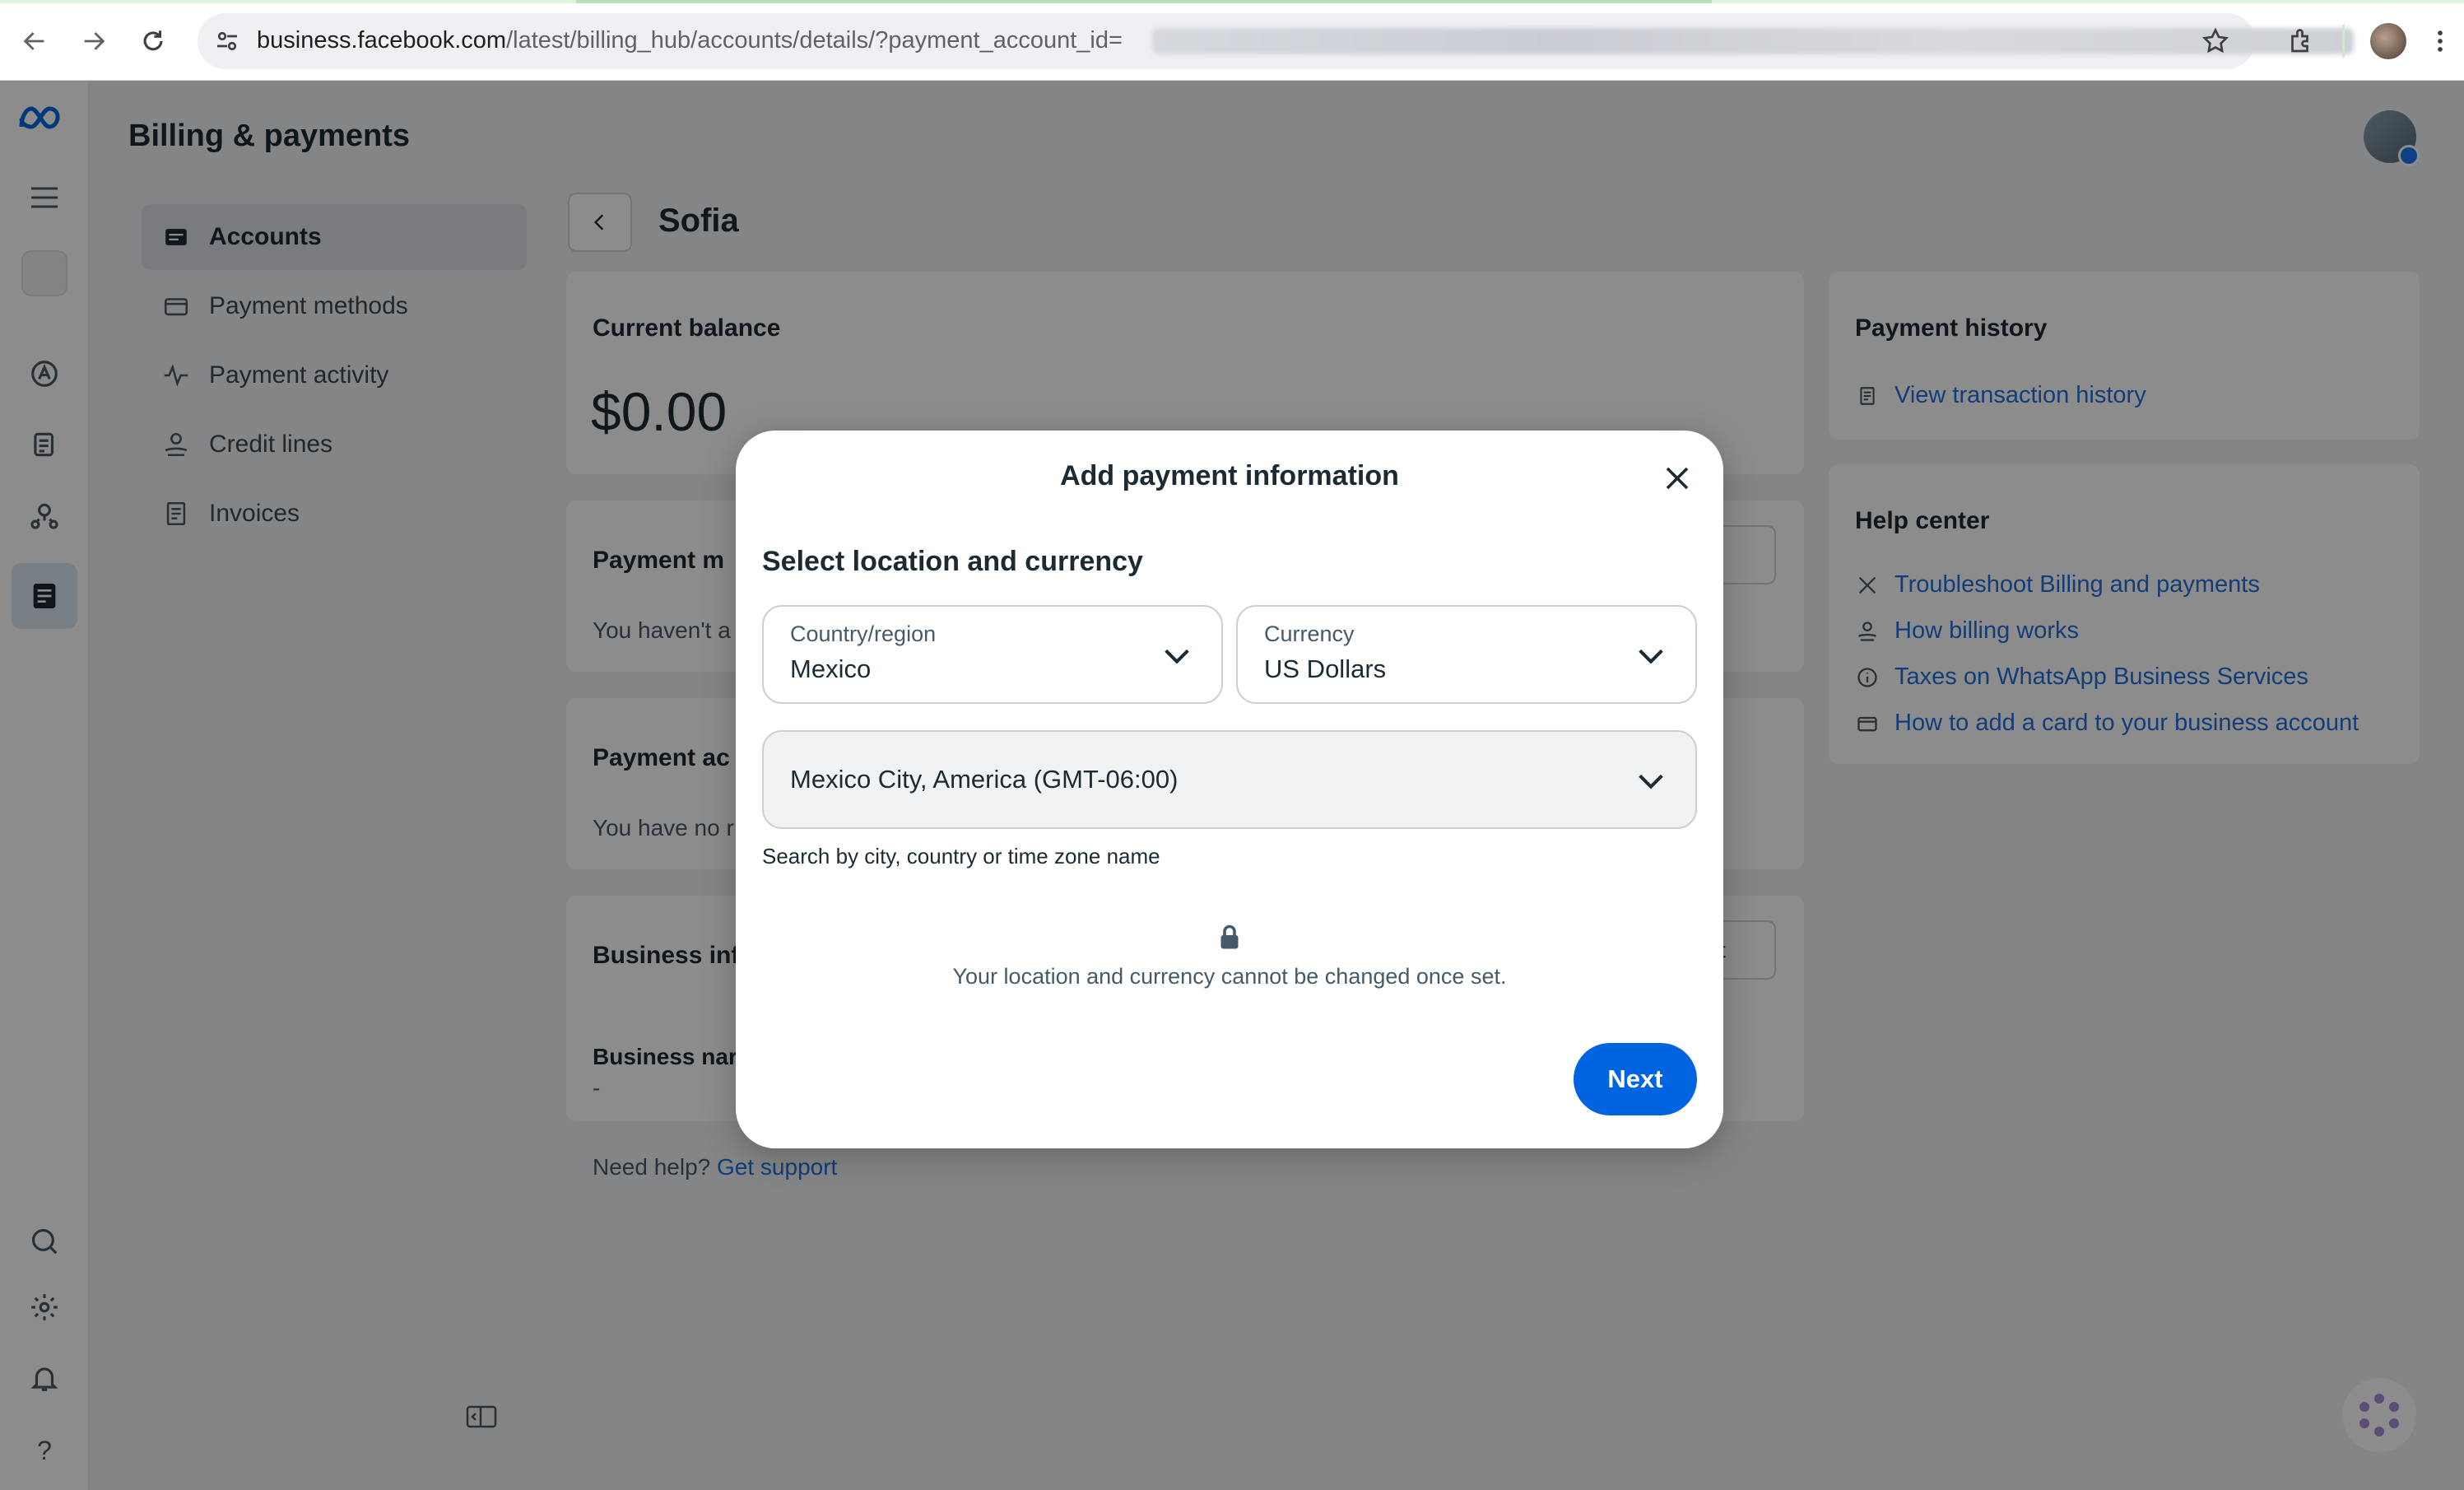  Describe the element at coordinates (1753, 41) in the screenshot. I see `url-redacted` at that location.